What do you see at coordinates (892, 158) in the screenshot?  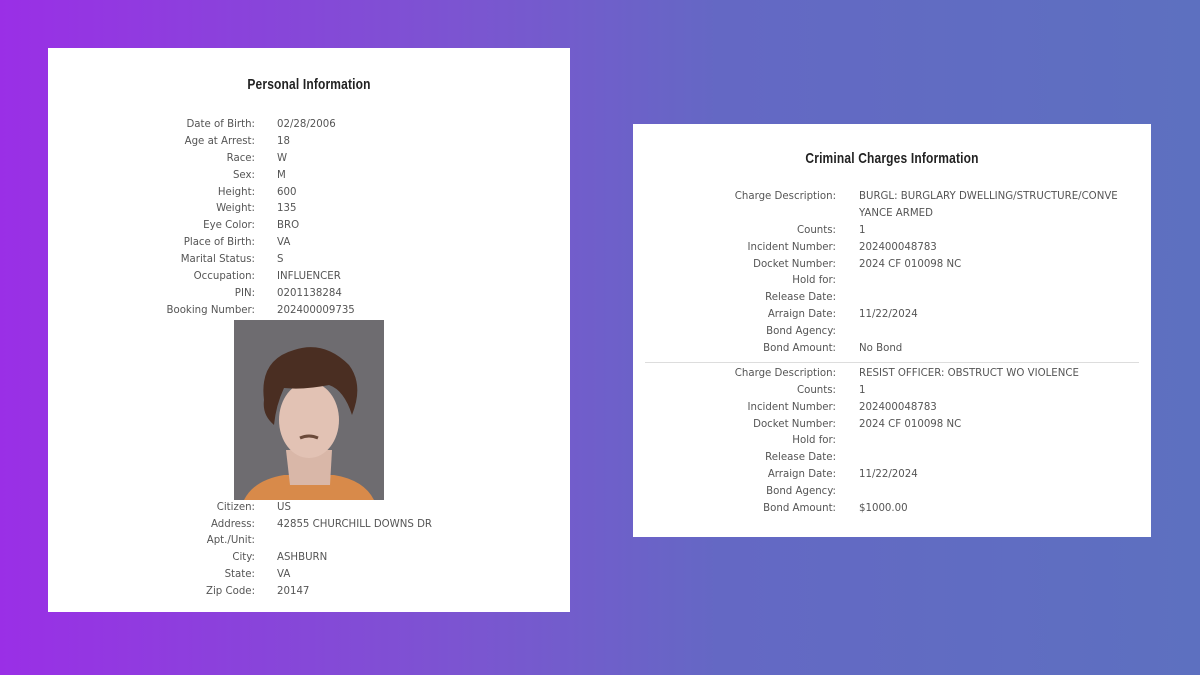 I see `criminal-charges-title: Criminal Charges Information` at bounding box center [892, 158].